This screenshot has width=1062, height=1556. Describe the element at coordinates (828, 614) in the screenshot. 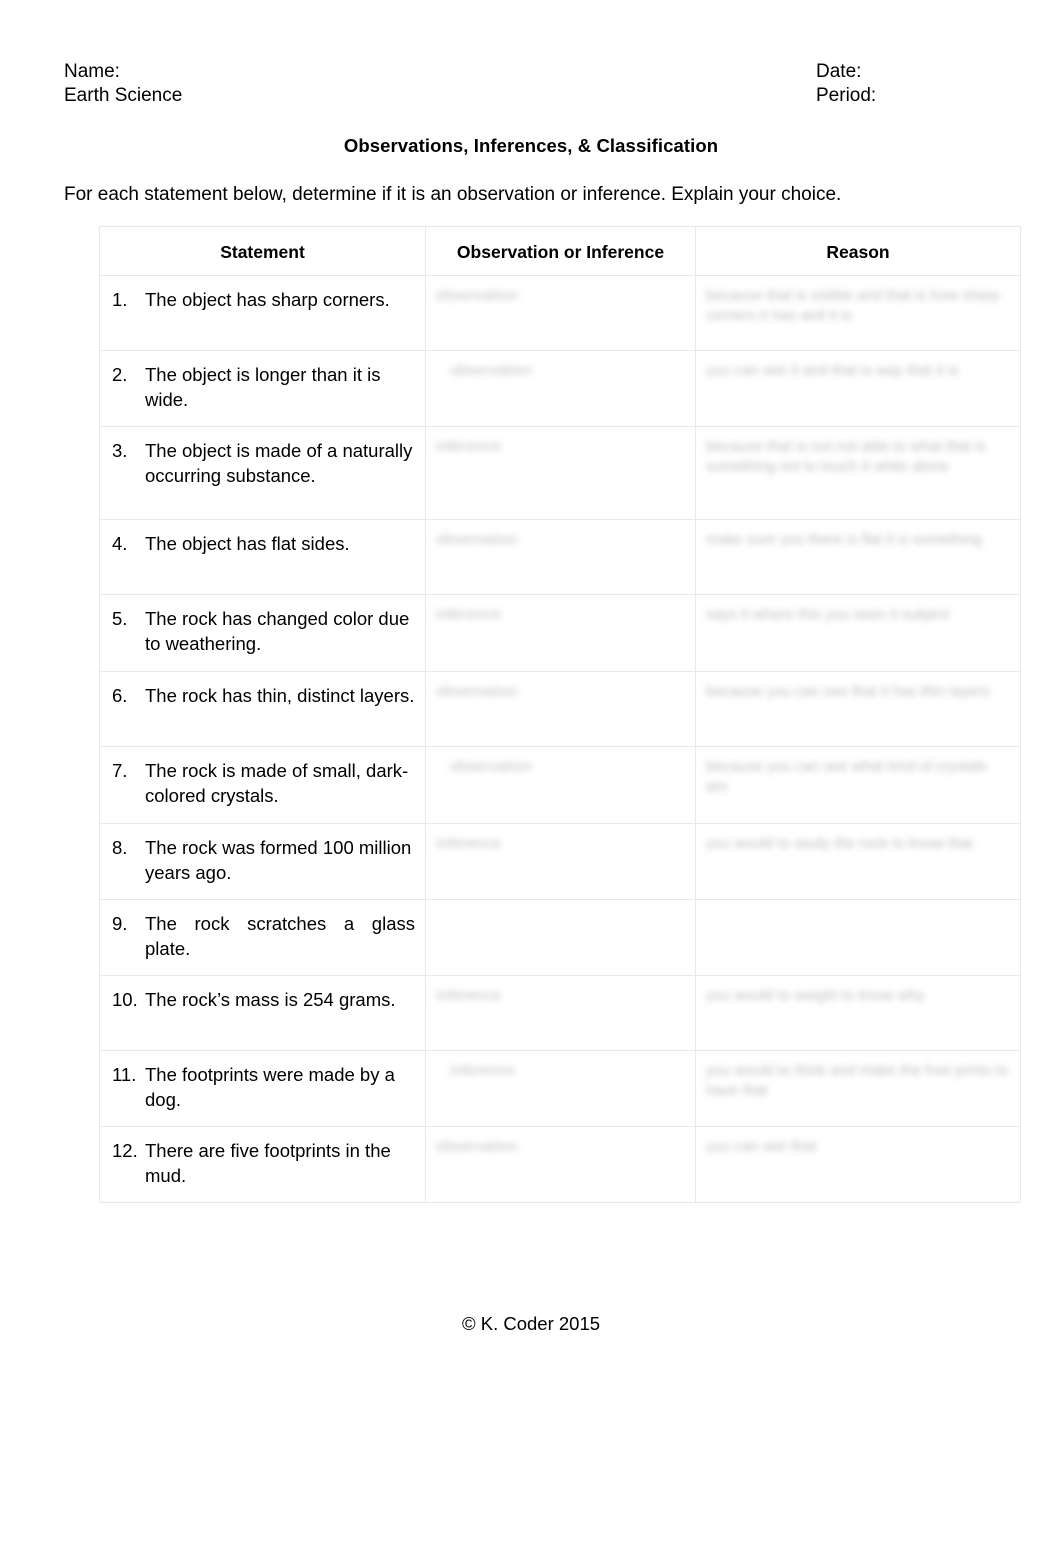

I see `answer-reason-value: says it where this you seen it subject` at that location.